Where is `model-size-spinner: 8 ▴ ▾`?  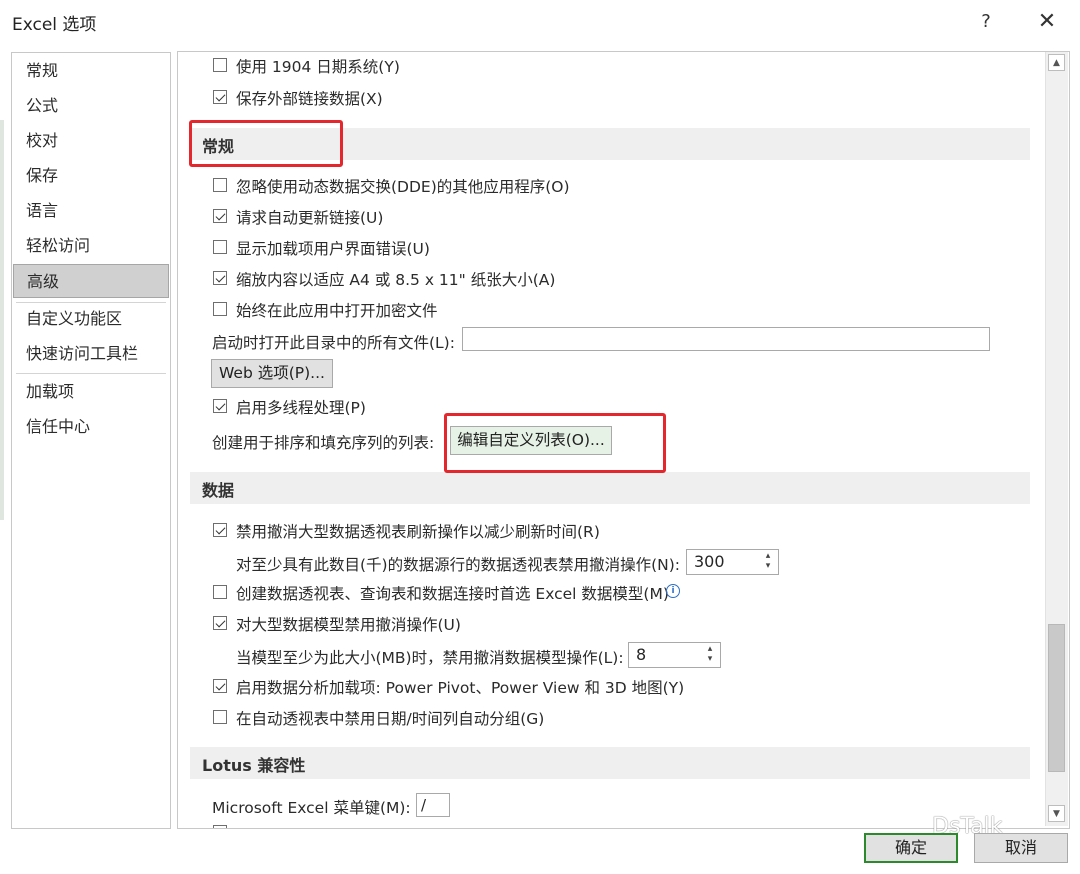
model-size-spinner: 8 ▴ ▾ is located at coordinates (674, 655).